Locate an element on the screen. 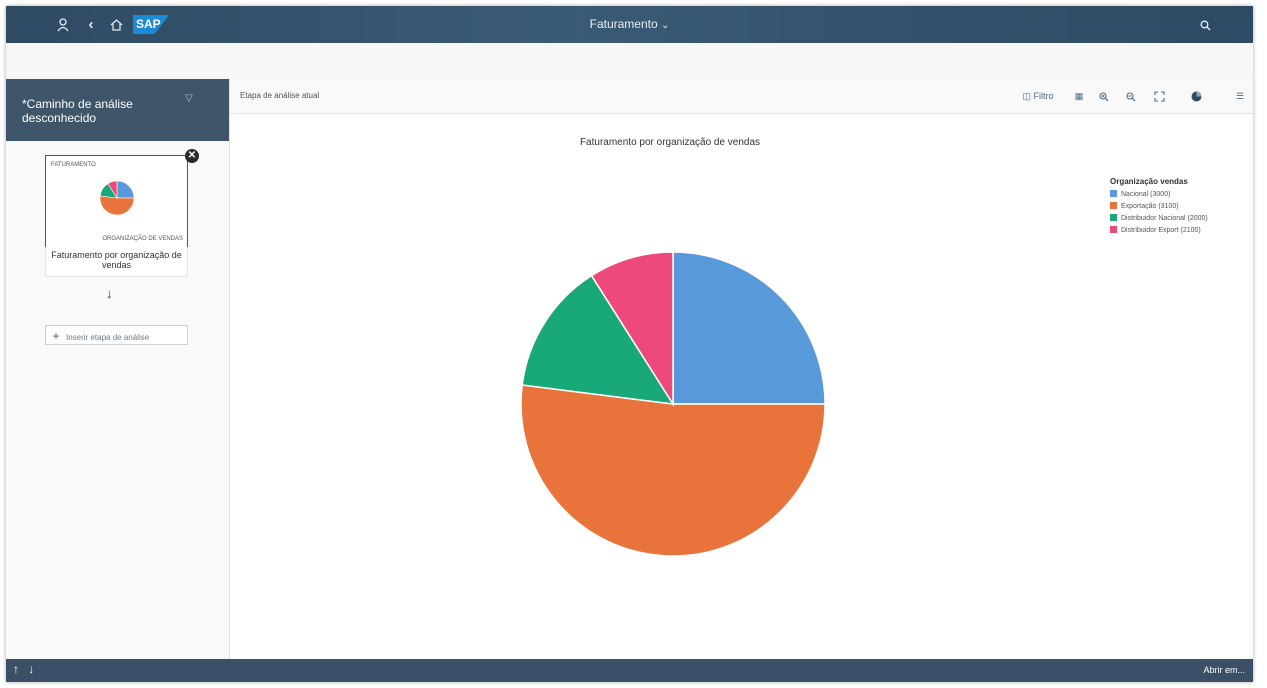  shell-title-area: Faturamento ⌄ is located at coordinates (629, 25).